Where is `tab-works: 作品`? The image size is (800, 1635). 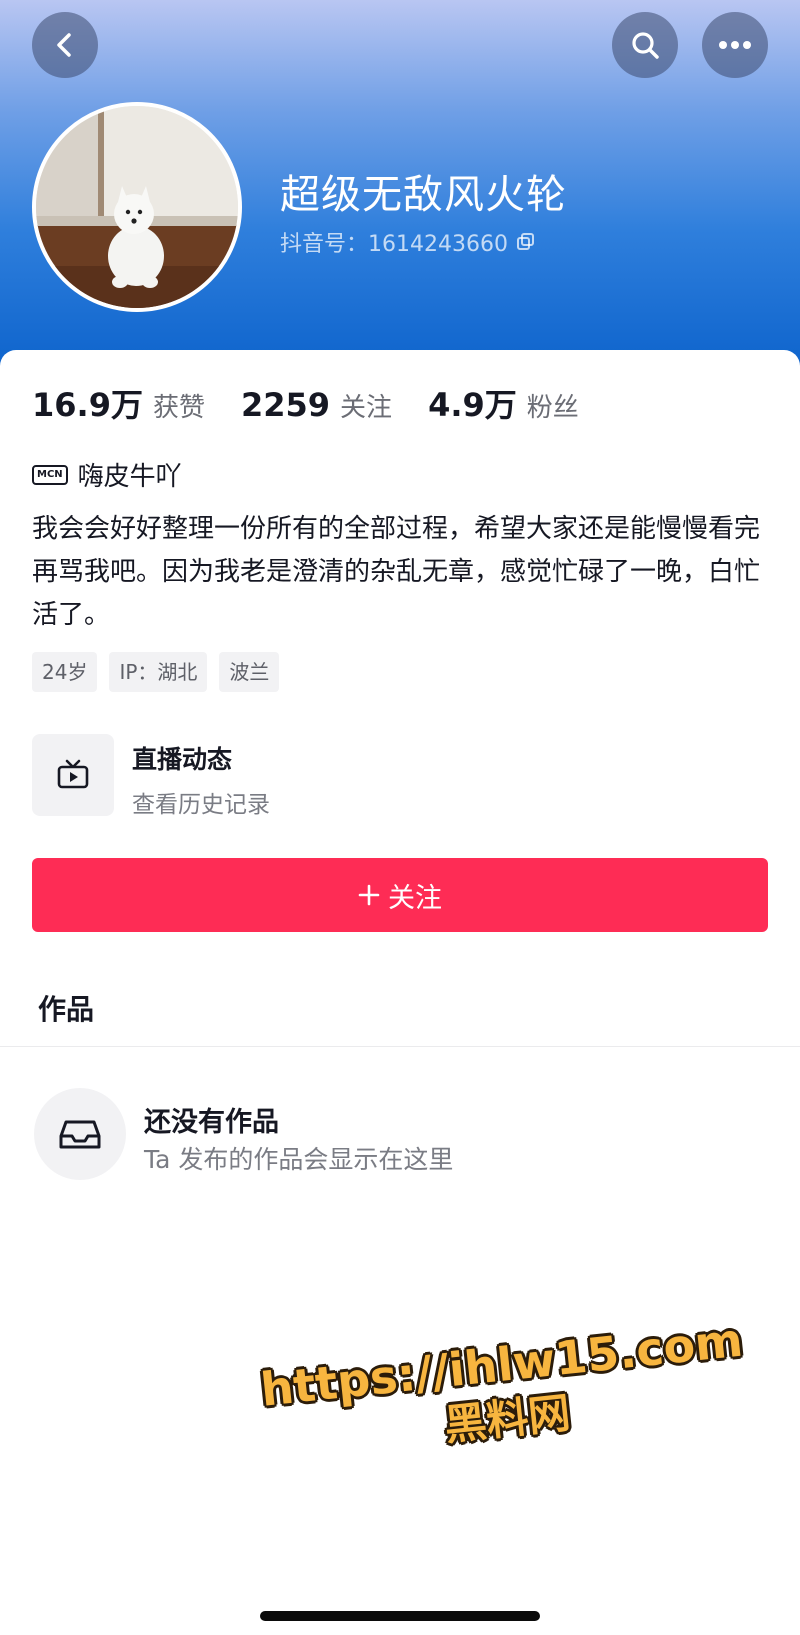 tab-works: 作品 is located at coordinates (66, 1008).